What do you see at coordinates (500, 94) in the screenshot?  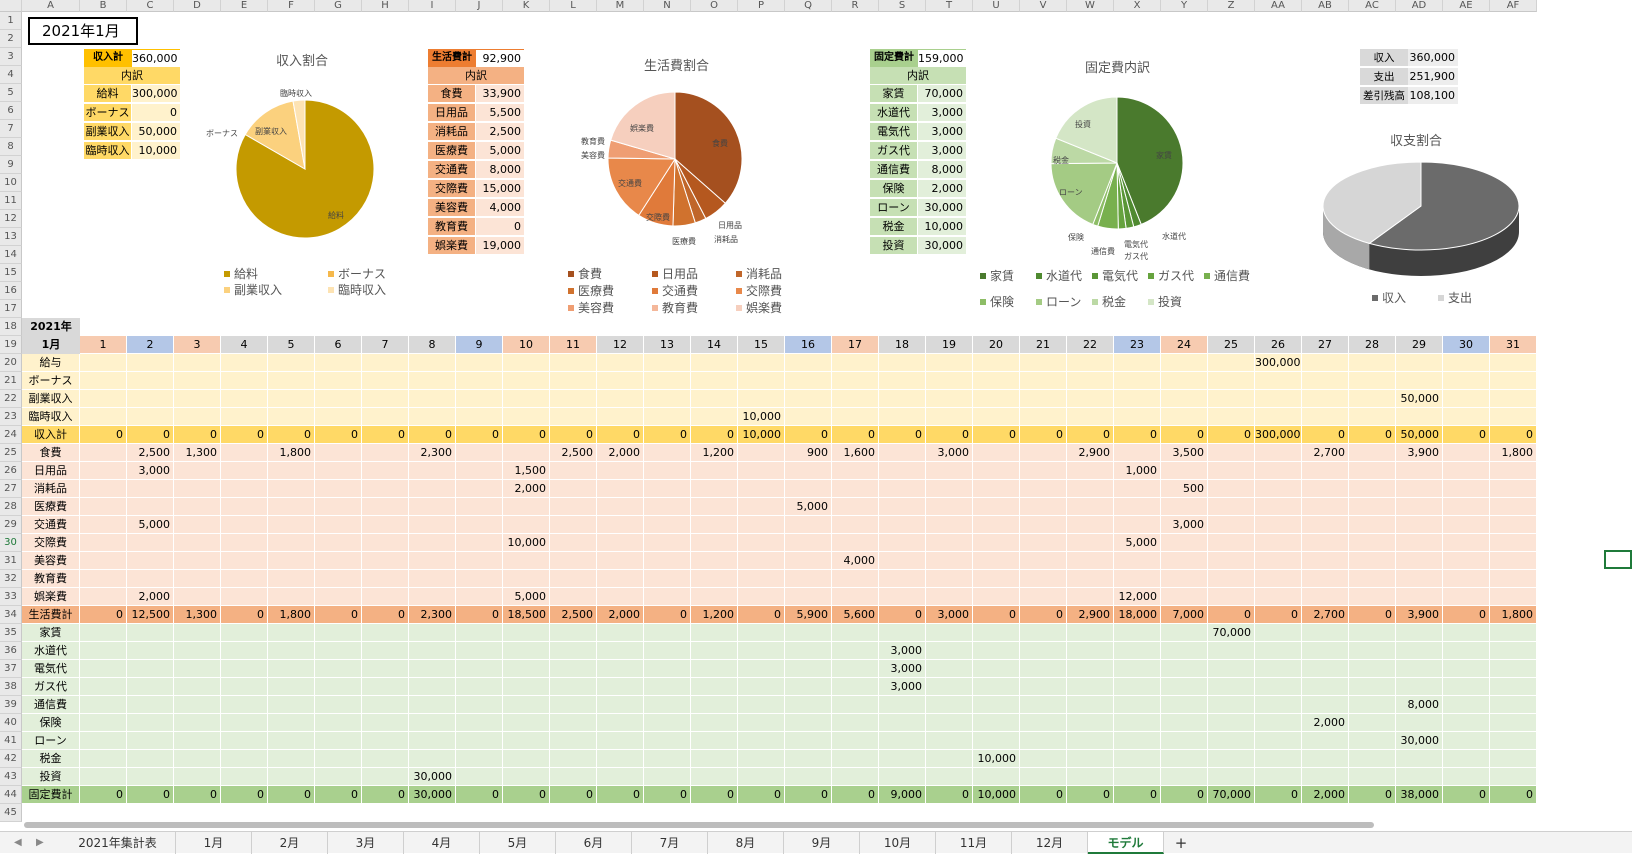 I see `living_summary-row-value: 33,900` at bounding box center [500, 94].